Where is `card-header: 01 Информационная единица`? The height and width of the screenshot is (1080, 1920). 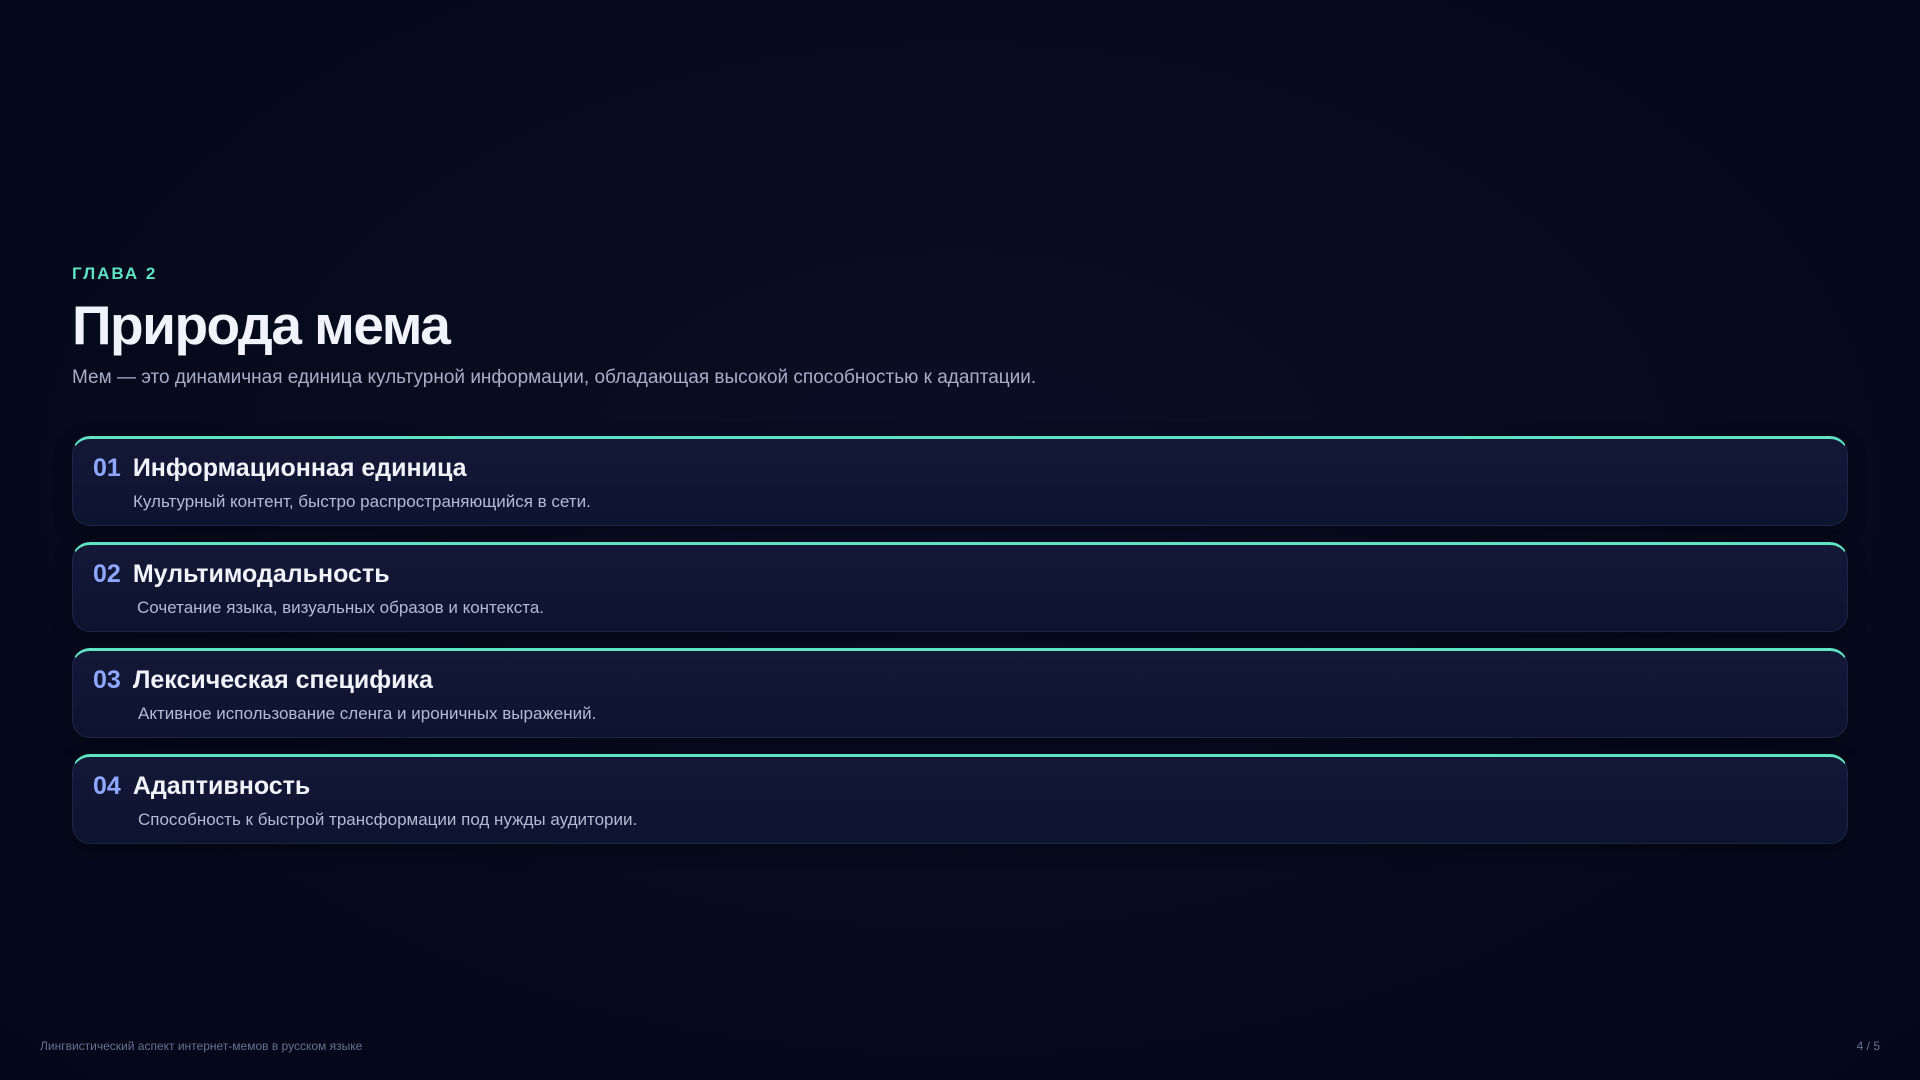 card-header: 01 Информационная единица is located at coordinates (280, 468).